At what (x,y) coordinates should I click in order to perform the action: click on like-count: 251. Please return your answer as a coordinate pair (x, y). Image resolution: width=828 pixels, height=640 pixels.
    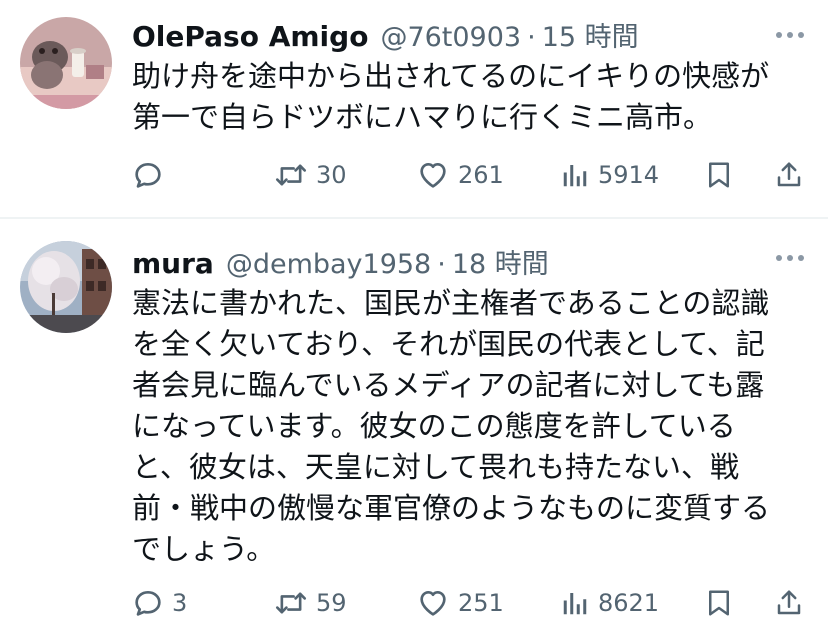
    Looking at the image, I should click on (481, 603).